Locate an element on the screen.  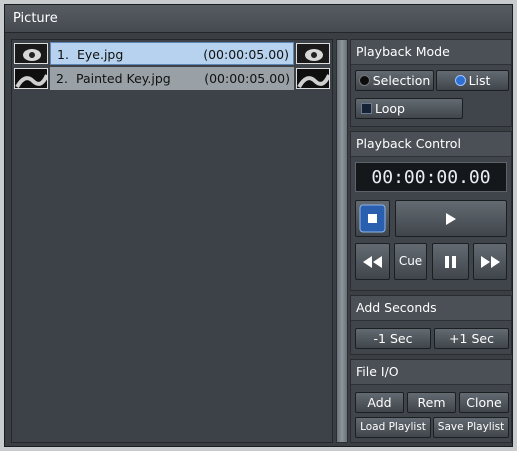
load-playlist-button: Load Playlist is located at coordinates (393, 427).